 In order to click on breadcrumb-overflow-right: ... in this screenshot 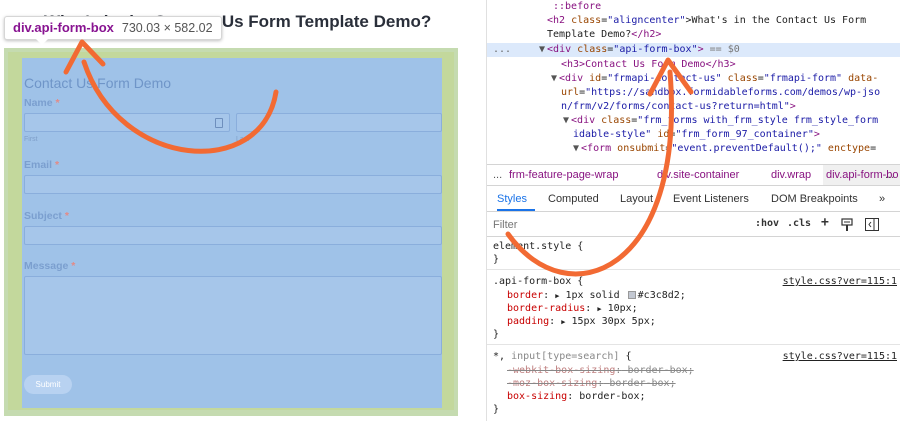, I will do `click(889, 175)`.